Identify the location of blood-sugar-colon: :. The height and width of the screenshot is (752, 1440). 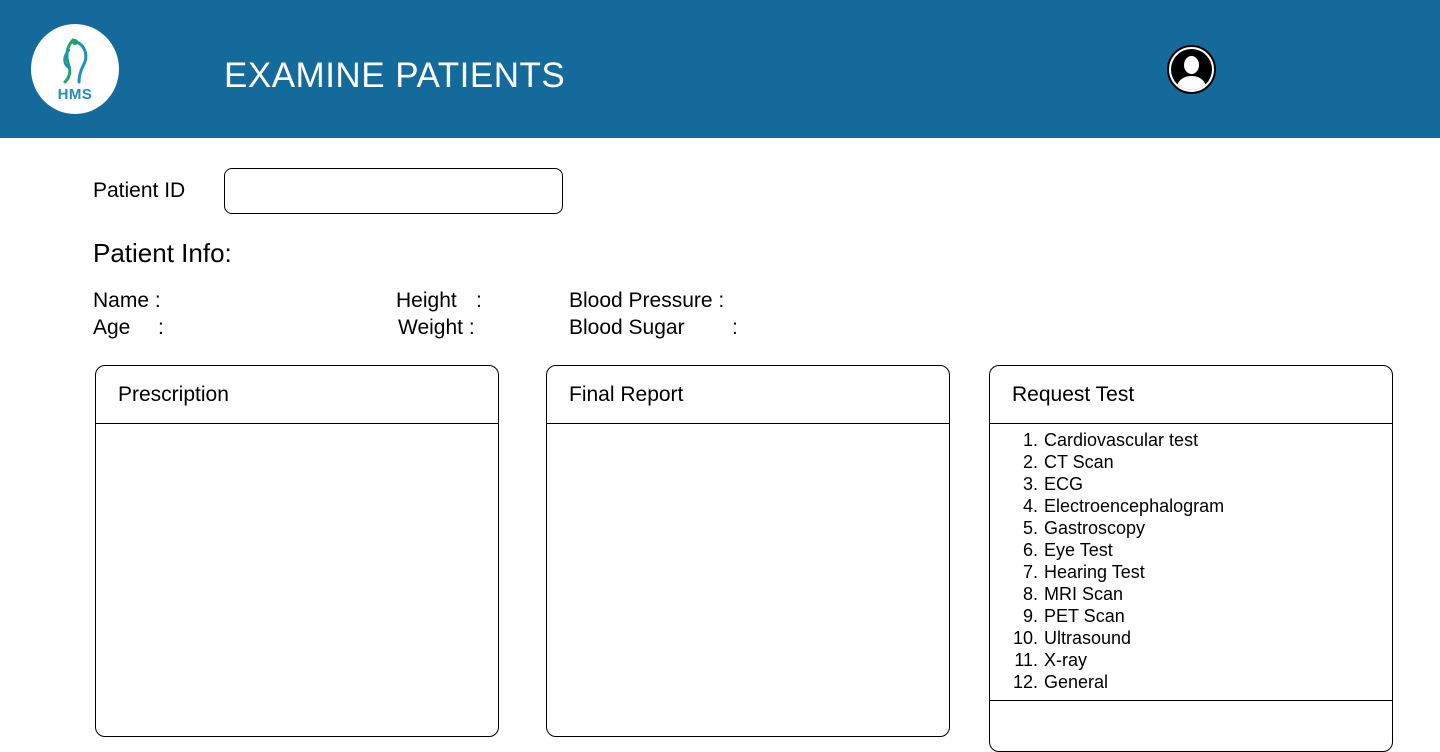
(735, 327).